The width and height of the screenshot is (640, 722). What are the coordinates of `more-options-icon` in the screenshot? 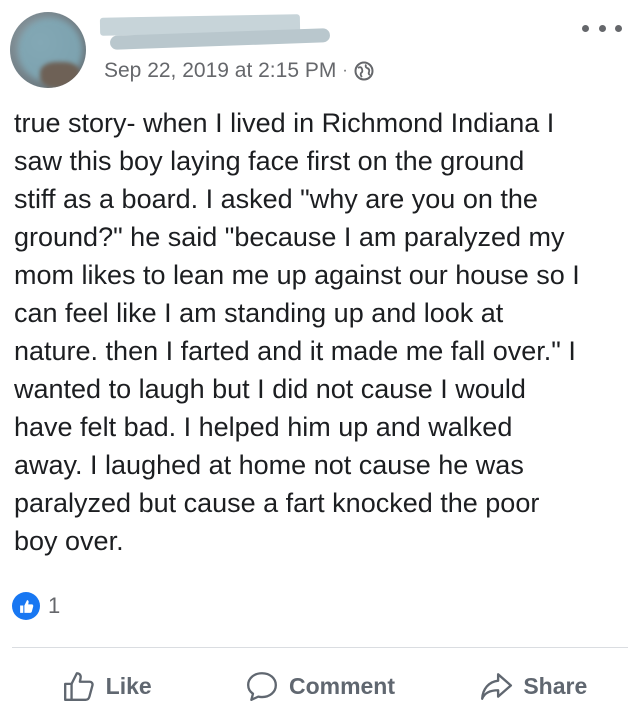 It's located at (602, 28).